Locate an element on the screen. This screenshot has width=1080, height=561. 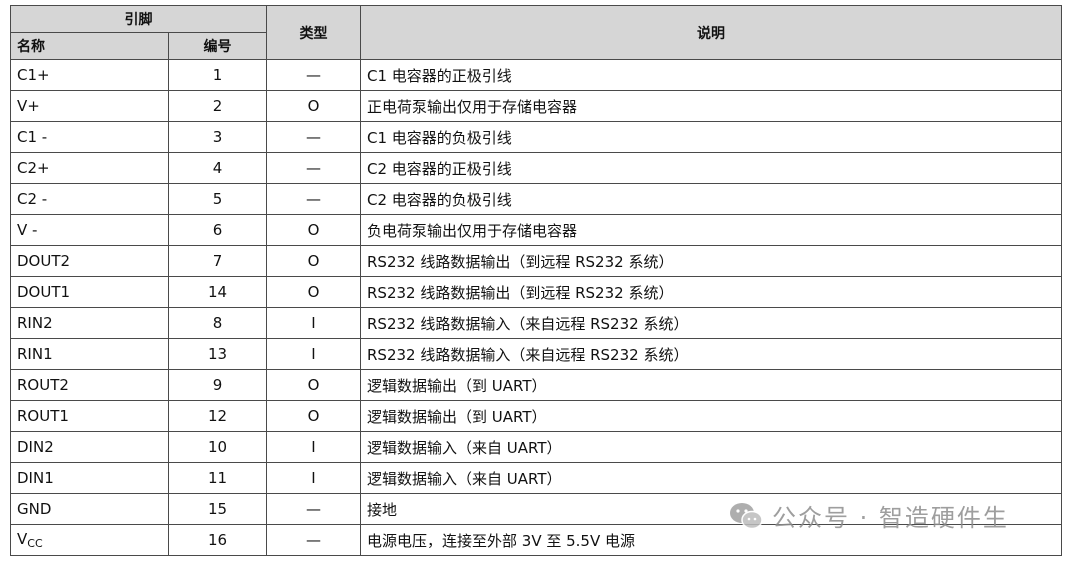
pin-name: DIN2 is located at coordinates (89, 447).